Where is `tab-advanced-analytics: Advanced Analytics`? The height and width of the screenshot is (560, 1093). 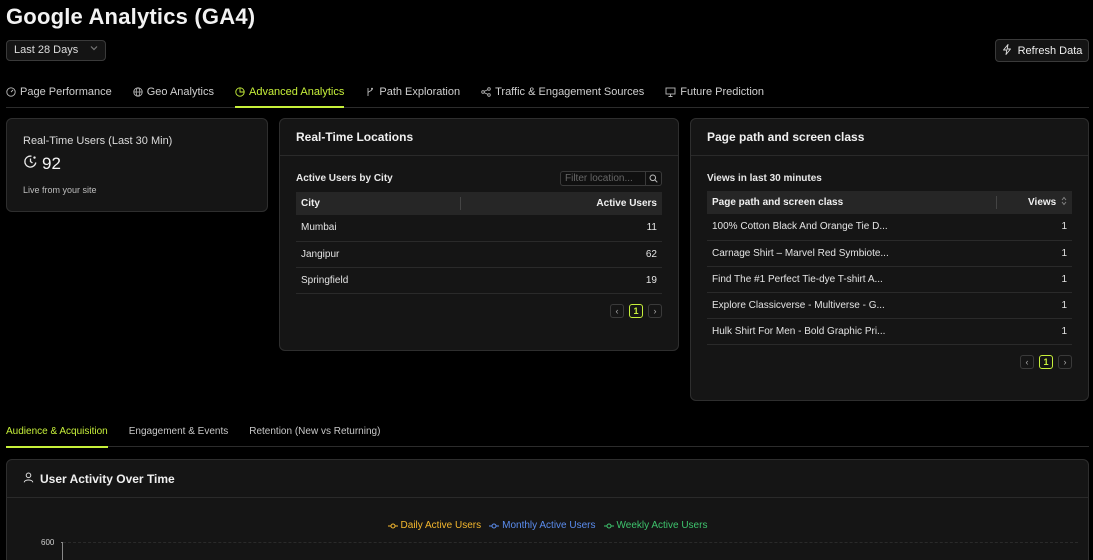 tab-advanced-analytics: Advanced Analytics is located at coordinates (289, 95).